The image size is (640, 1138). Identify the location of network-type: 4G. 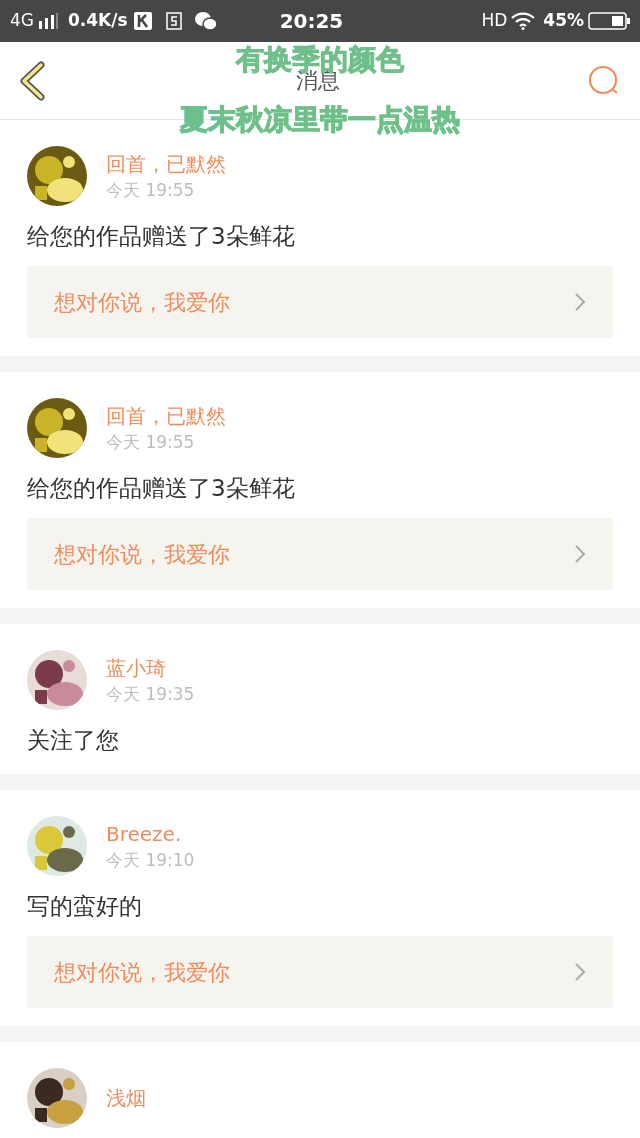
(22, 21).